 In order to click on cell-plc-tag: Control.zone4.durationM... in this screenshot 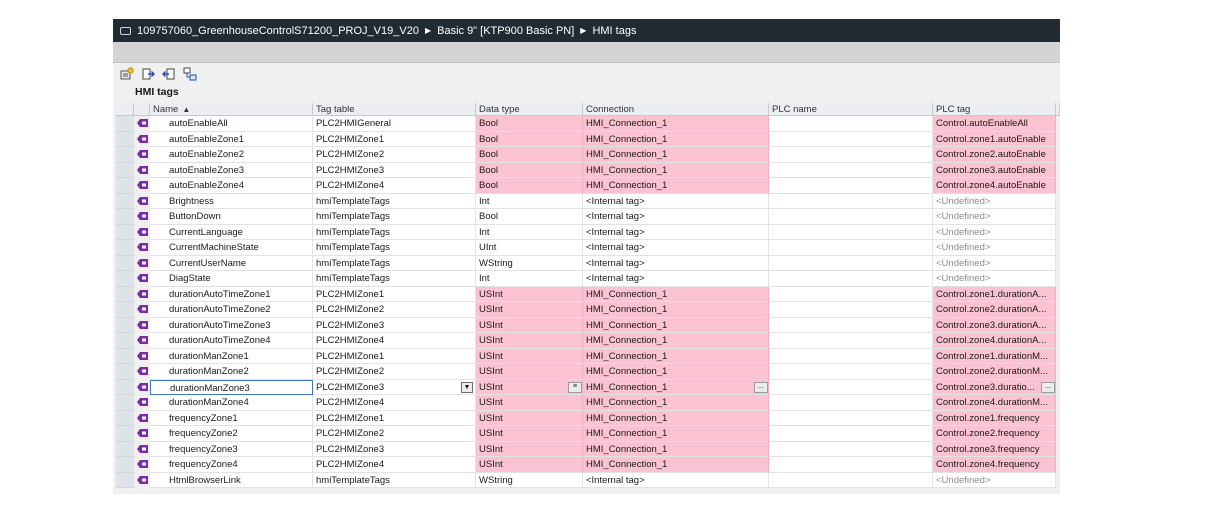, I will do `click(994, 403)`.